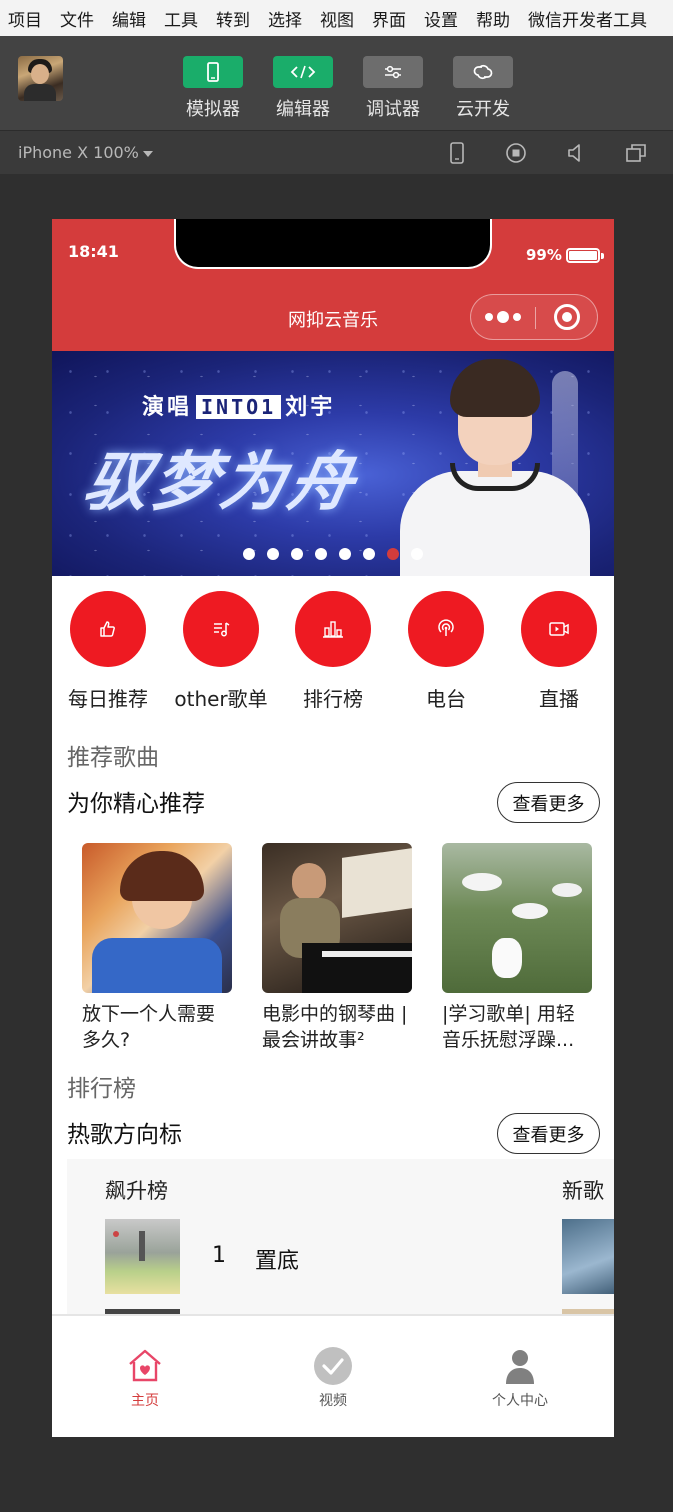 Image resolution: width=673 pixels, height=1512 pixels. I want to click on nav-live: 直播, so click(558, 651).